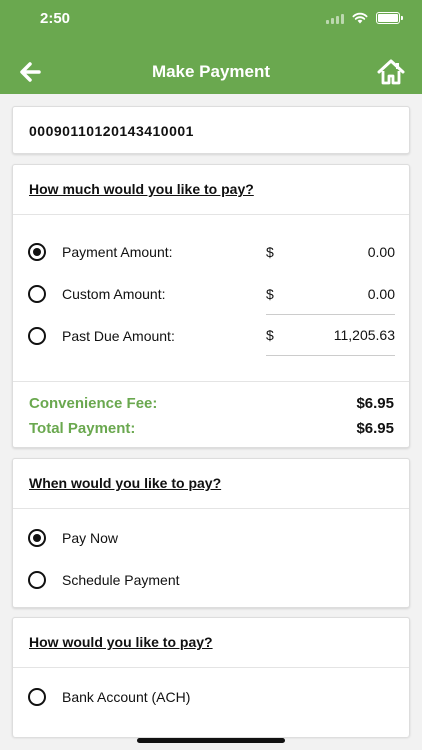 This screenshot has width=422, height=750. Describe the element at coordinates (55, 18) in the screenshot. I see `status-time: 2:50` at that location.